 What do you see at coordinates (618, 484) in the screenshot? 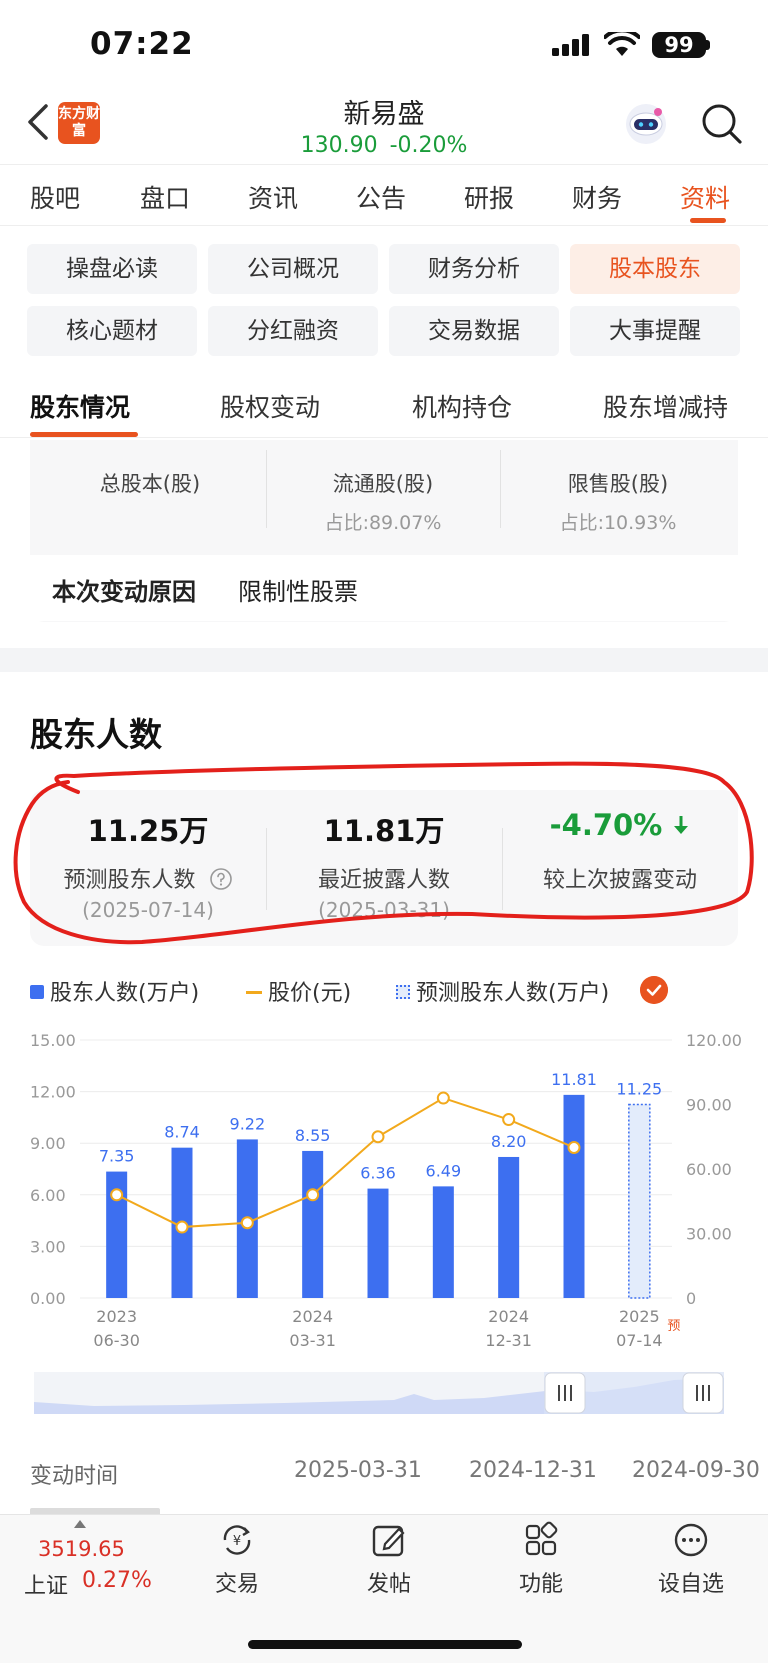
I see `restricted-shares-label: 限售股(股)` at bounding box center [618, 484].